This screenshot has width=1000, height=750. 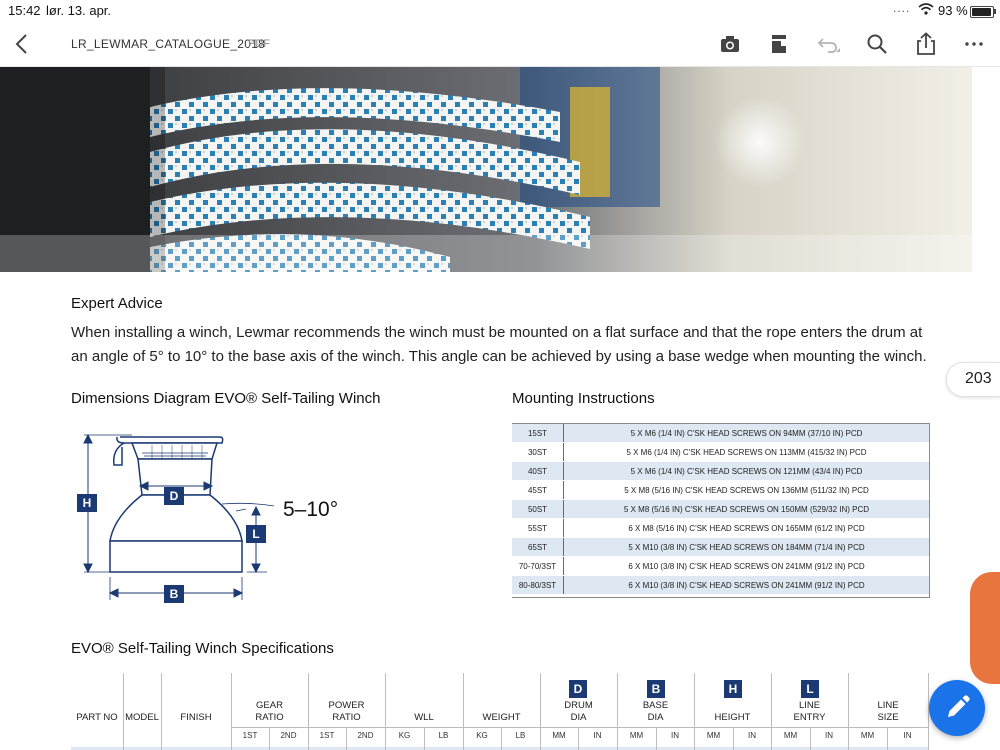 I want to click on search-icon, so click(x=877, y=44).